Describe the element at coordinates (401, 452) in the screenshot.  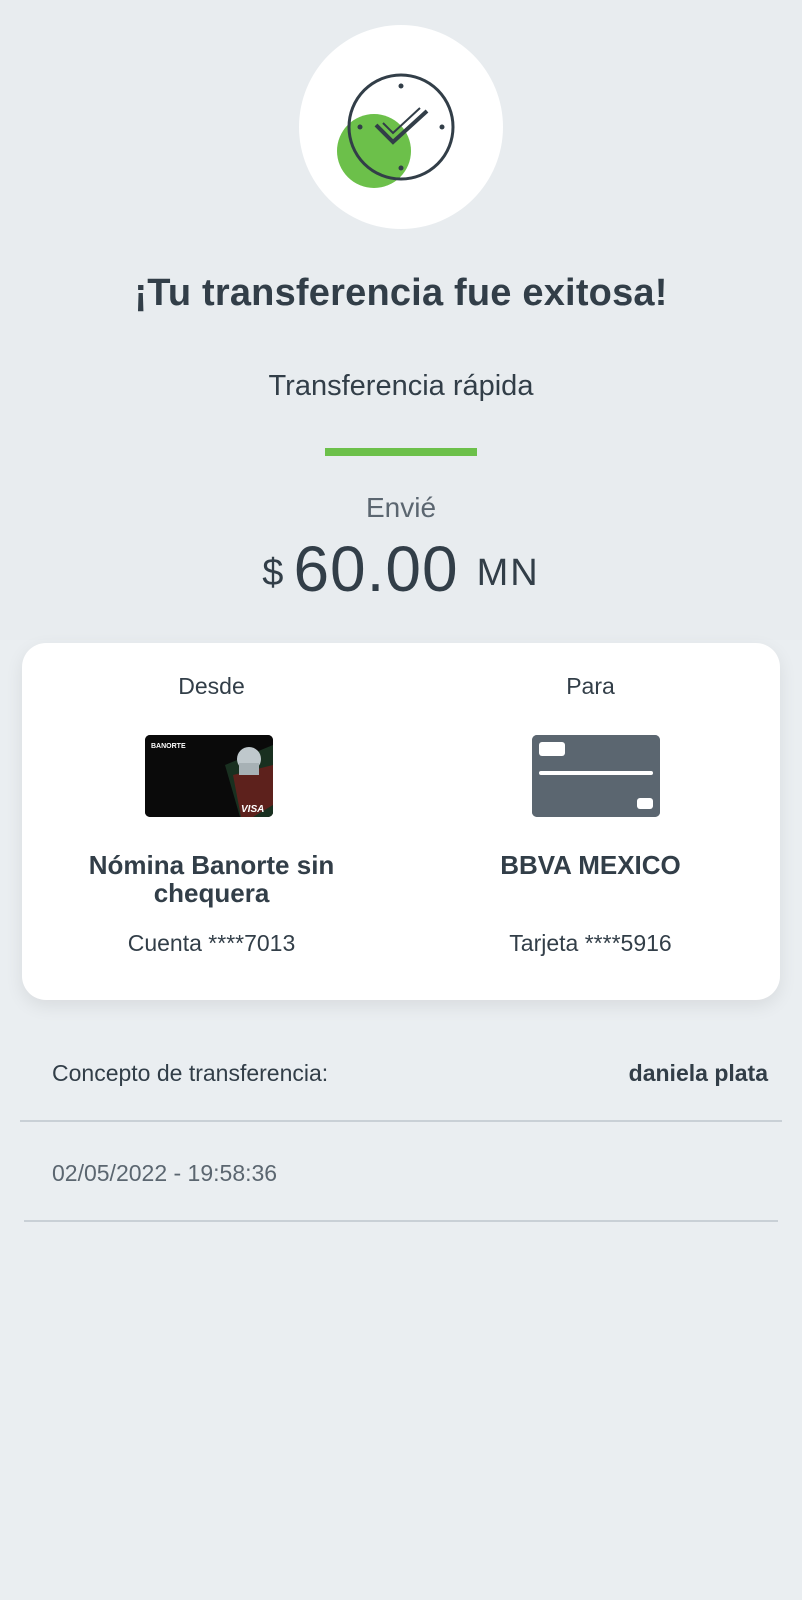
I see `accent-divider` at that location.